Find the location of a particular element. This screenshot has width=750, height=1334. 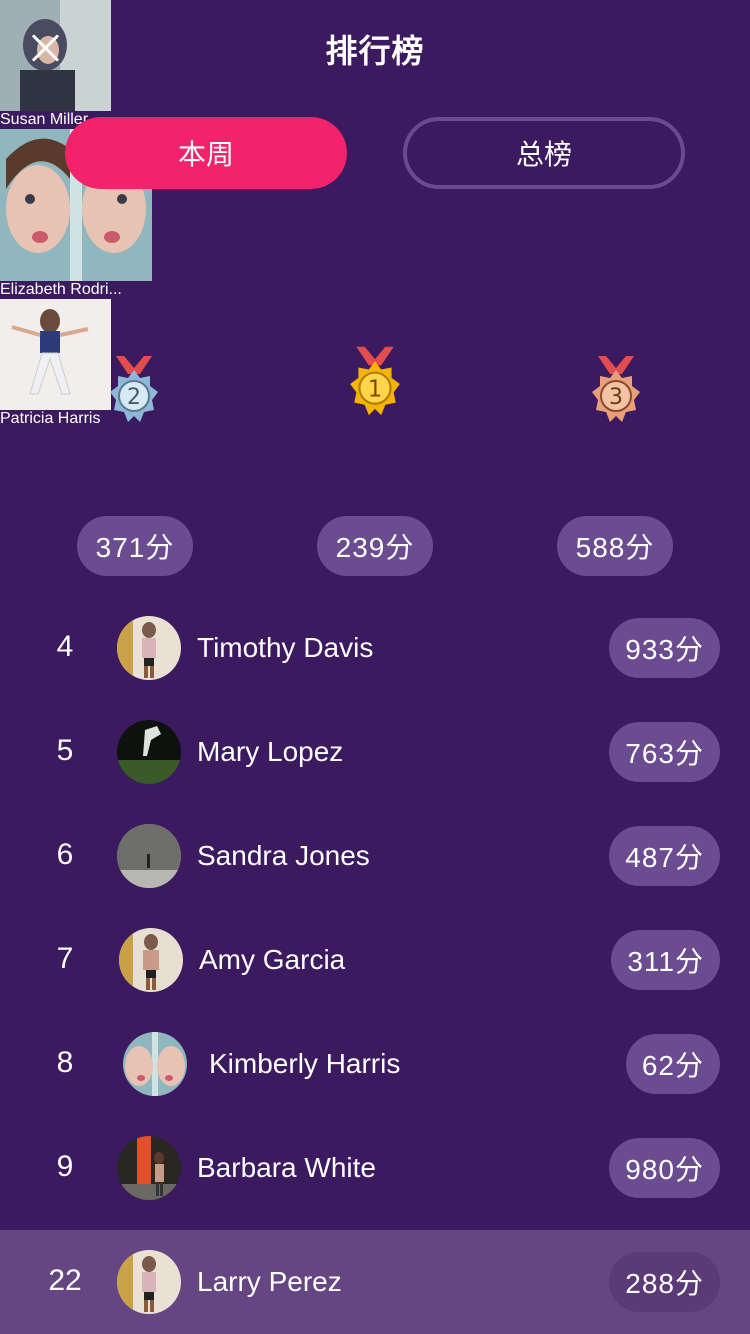

rank-number: 9 is located at coordinates (65, 1166).